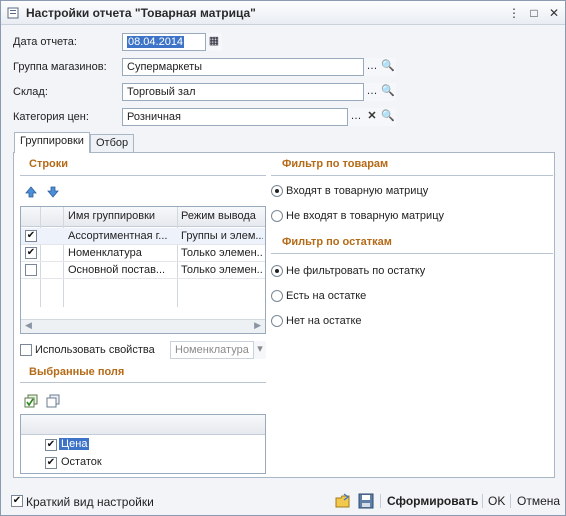 The height and width of the screenshot is (516, 566). I want to click on date-field: 08.04.2014, so click(164, 42).